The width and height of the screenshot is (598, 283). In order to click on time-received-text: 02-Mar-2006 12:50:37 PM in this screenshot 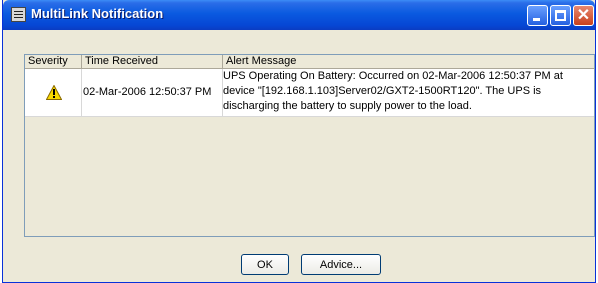, I will do `click(147, 92)`.